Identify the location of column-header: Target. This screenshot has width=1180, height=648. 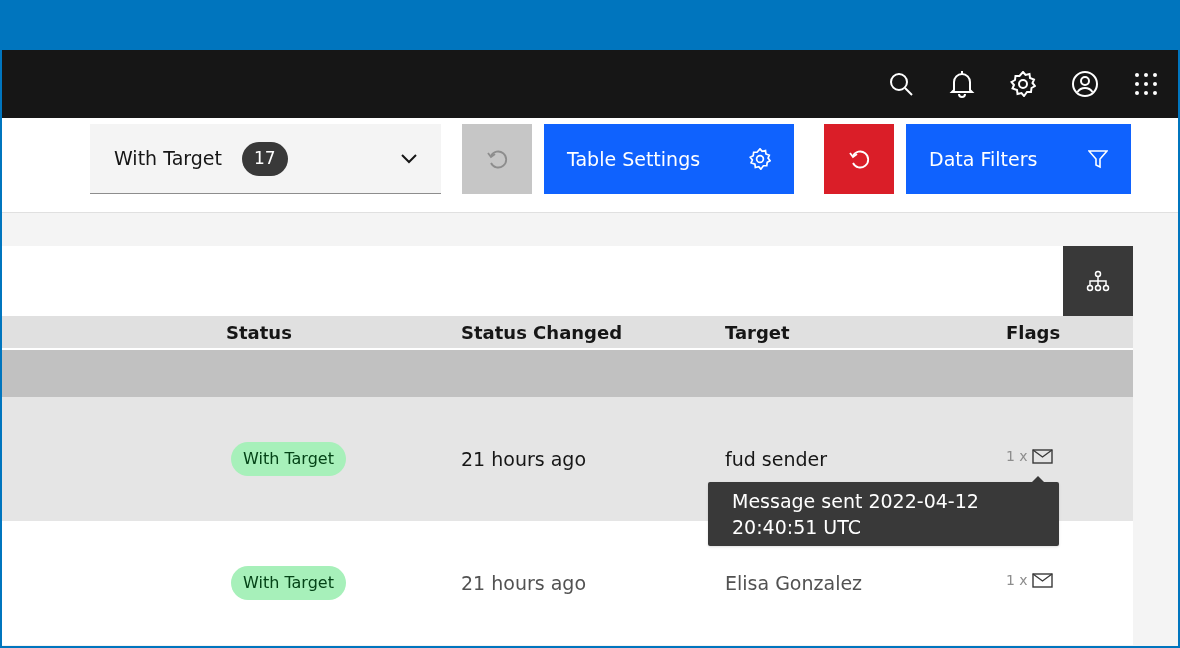
(757, 332).